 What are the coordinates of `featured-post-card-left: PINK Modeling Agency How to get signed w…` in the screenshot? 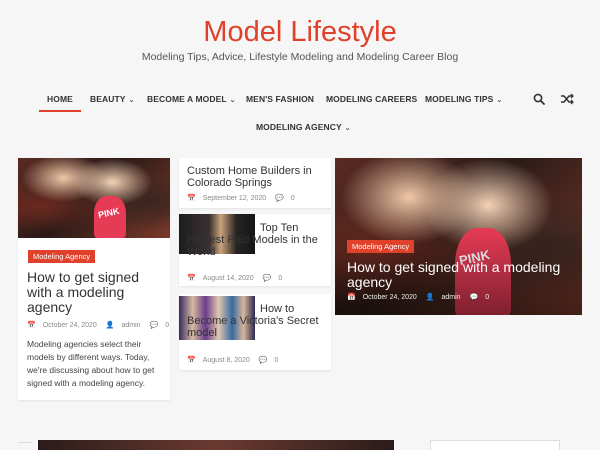 It's located at (94, 279).